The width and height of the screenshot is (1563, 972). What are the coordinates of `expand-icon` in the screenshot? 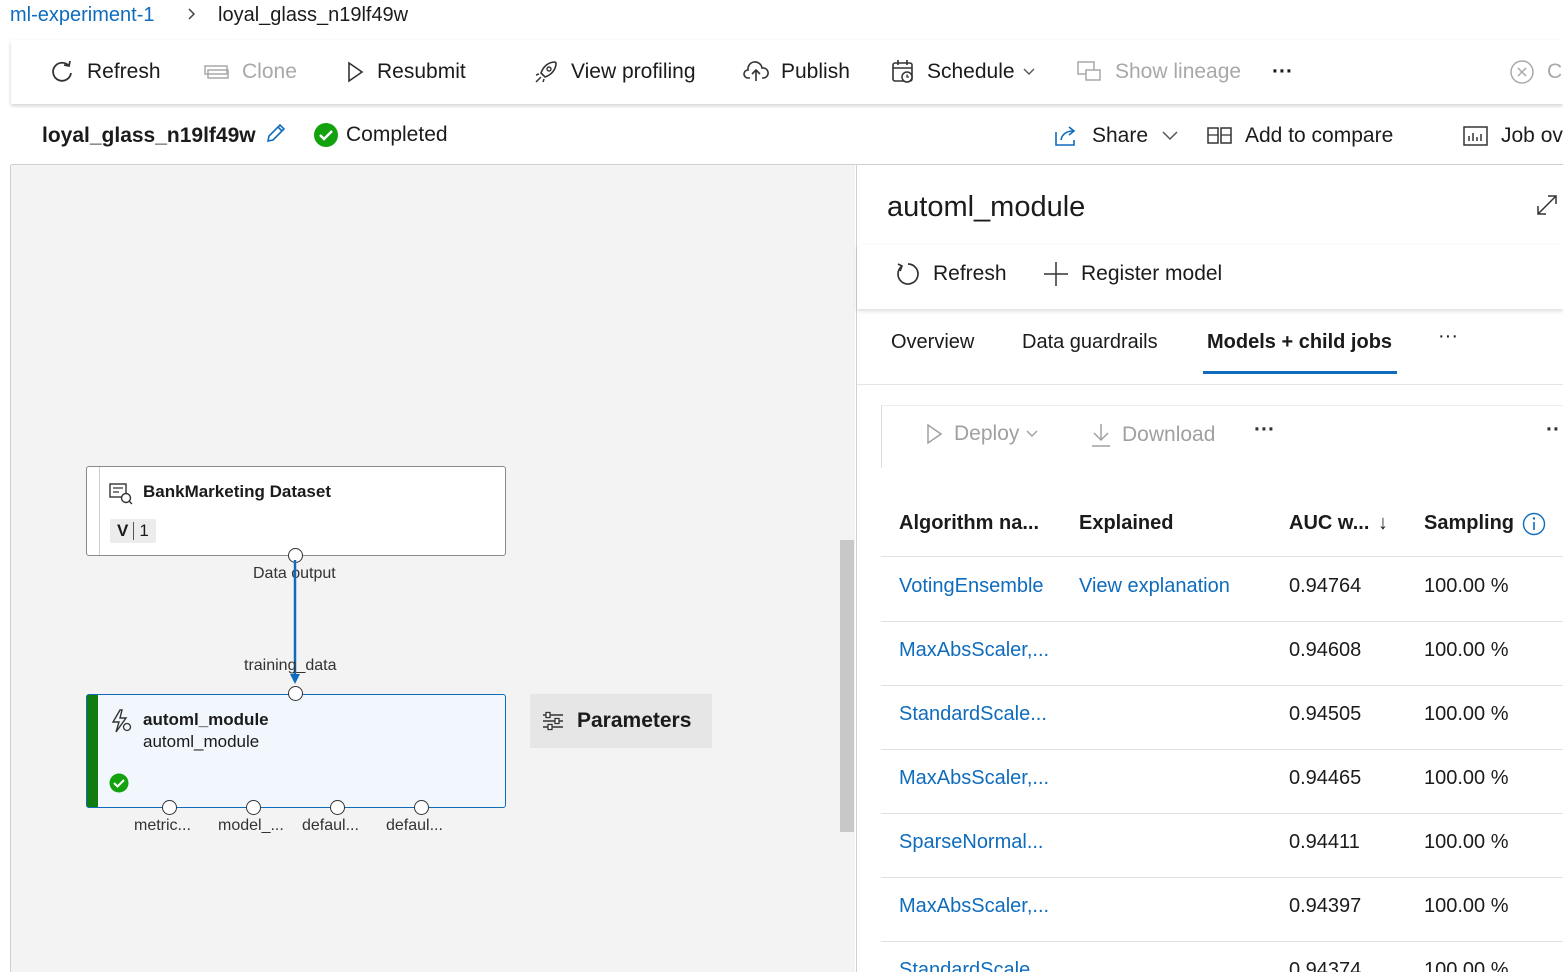 It's located at (1547, 207).